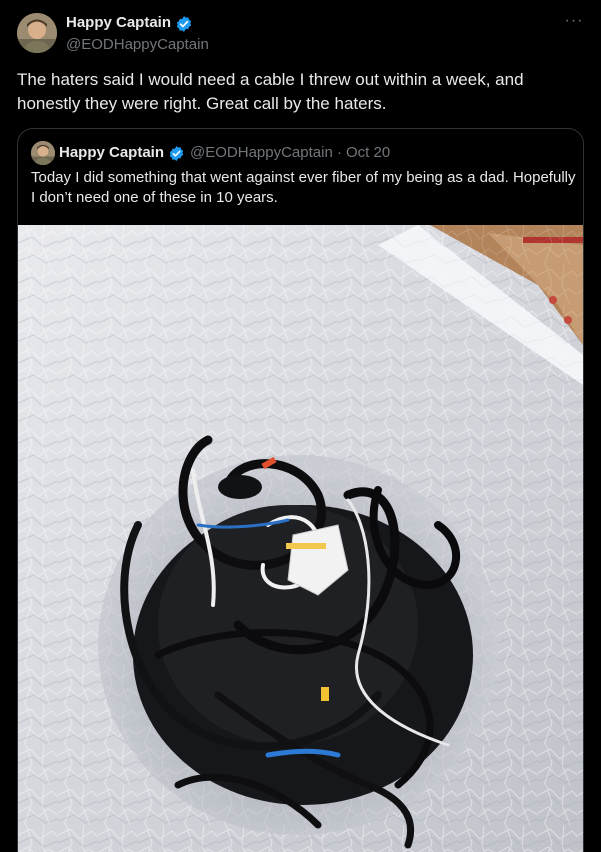 This screenshot has height=852, width=601. What do you see at coordinates (37, 33) in the screenshot?
I see `author-avatar` at bounding box center [37, 33].